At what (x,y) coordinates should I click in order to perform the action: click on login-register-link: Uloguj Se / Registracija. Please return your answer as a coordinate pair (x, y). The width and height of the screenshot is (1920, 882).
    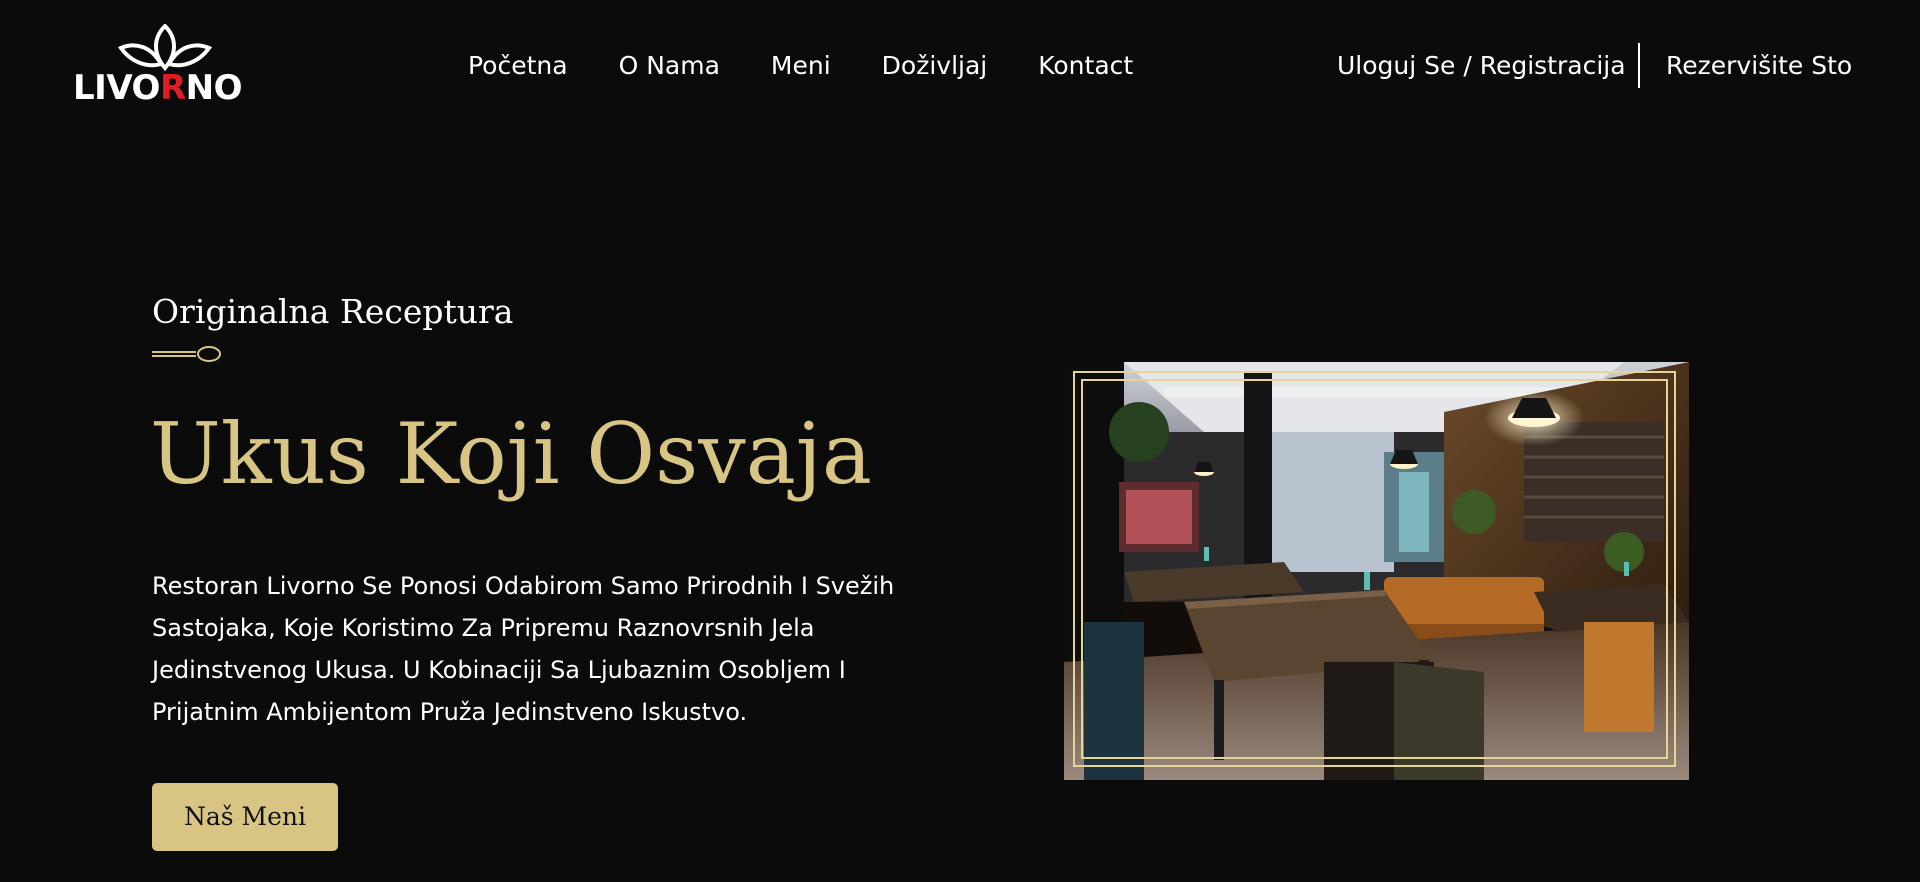
    Looking at the image, I should click on (1481, 66).